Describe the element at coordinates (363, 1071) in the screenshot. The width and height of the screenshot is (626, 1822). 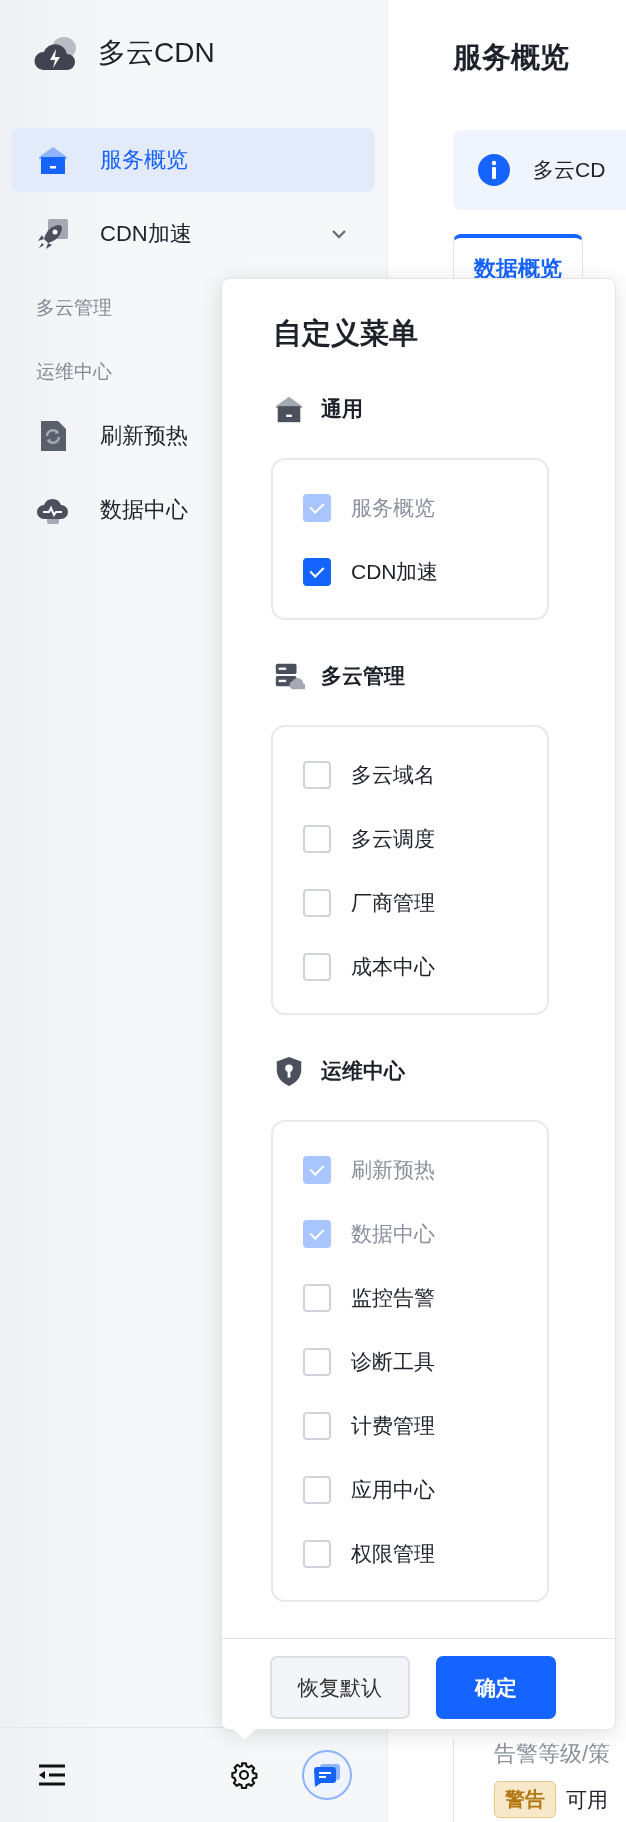
I see `section-title: 运维中心` at that location.